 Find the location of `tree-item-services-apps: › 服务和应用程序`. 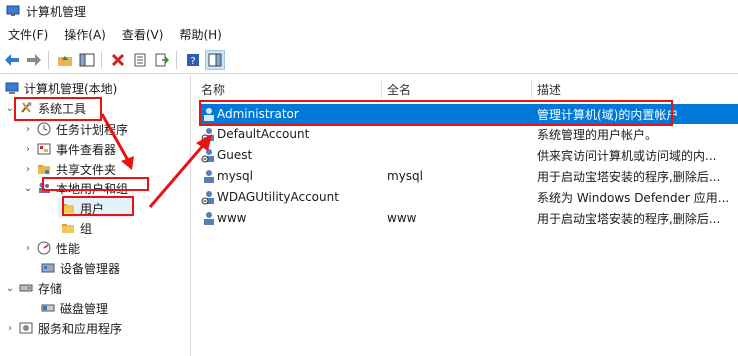

tree-item-services-apps: › 服务和应用程序 is located at coordinates (63, 328).